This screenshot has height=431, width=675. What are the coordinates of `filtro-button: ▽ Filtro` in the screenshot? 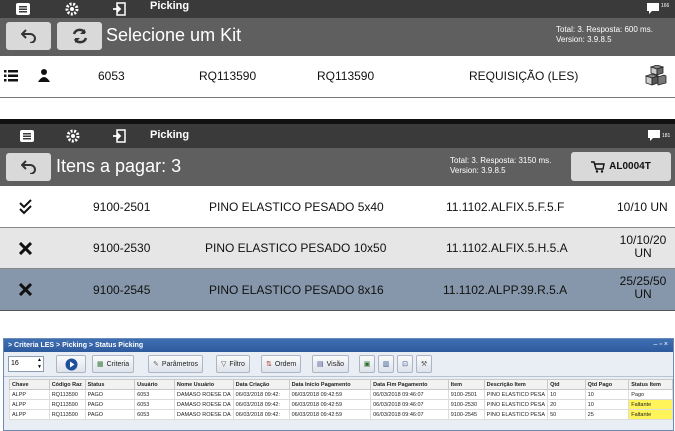 It's located at (233, 364).